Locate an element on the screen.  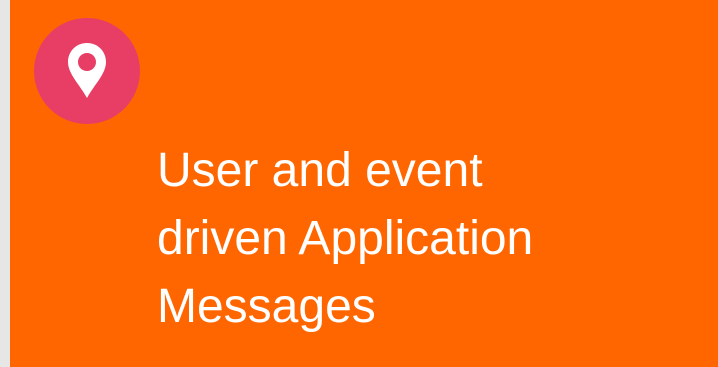
map-pin-icon is located at coordinates (87, 70).